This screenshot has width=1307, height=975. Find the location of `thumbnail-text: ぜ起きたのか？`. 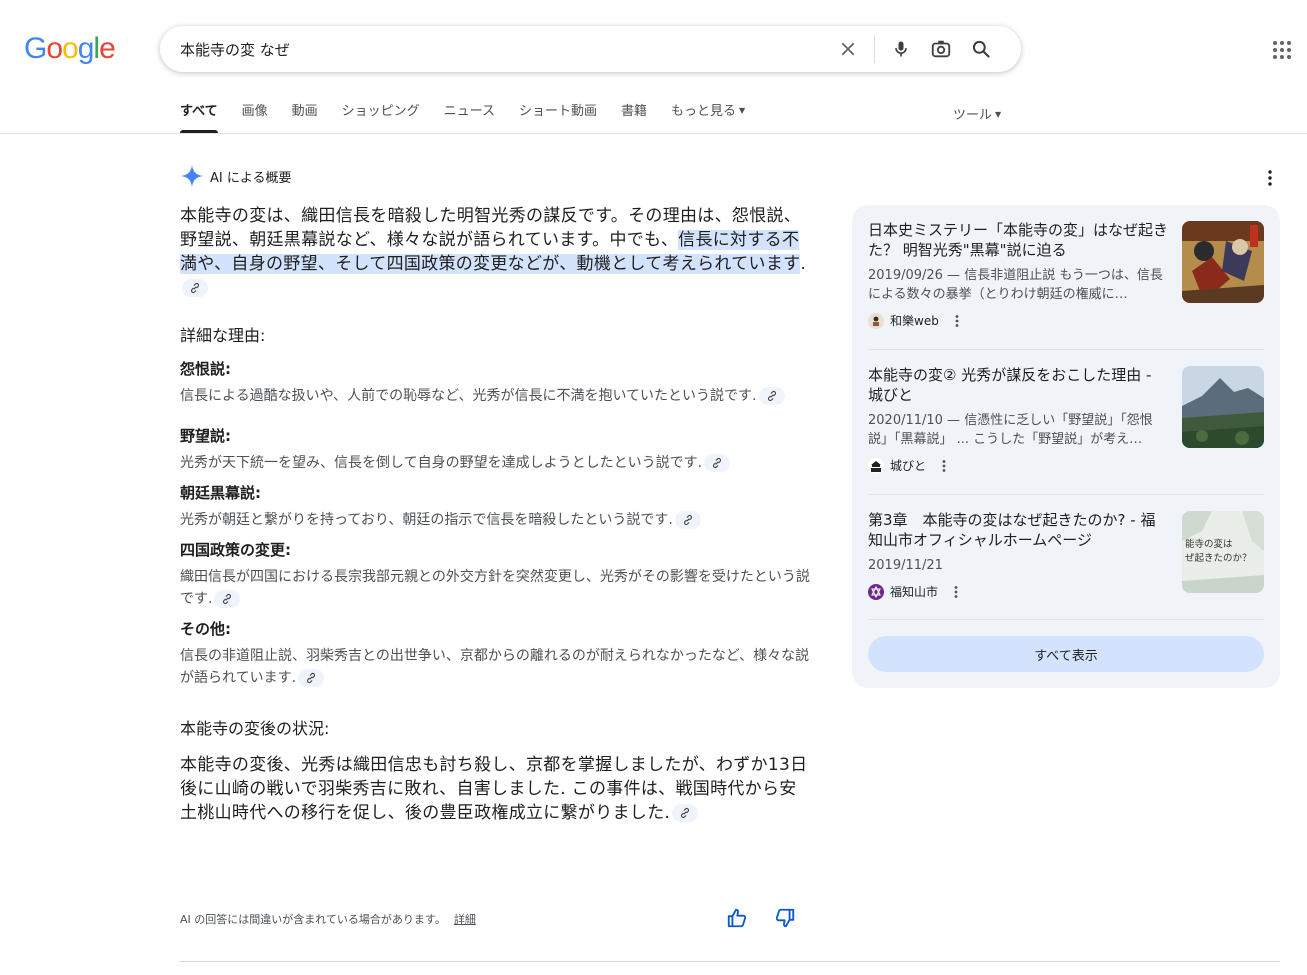

thumbnail-text: ぜ起きたのか？ is located at coordinates (1218, 558).